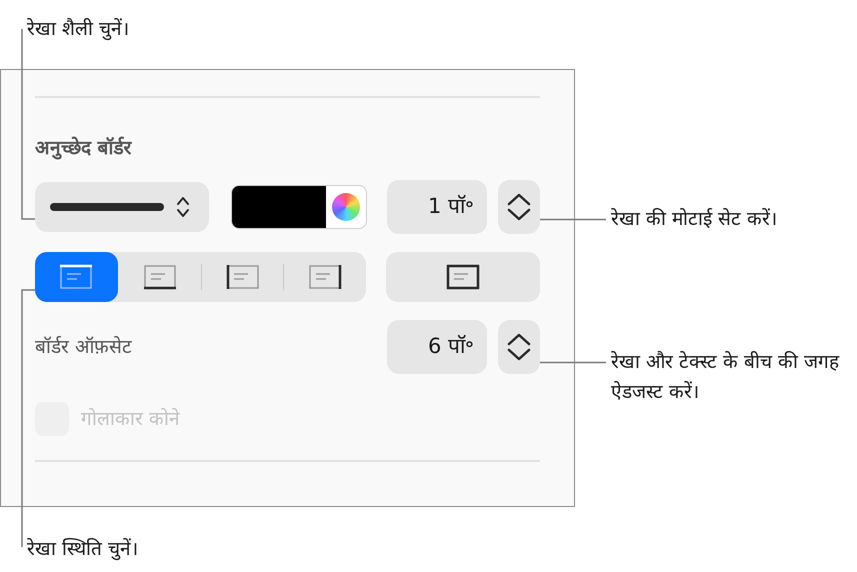  What do you see at coordinates (78, 29) in the screenshot?
I see `callout-text: रेखा शैली चुनें।` at bounding box center [78, 29].